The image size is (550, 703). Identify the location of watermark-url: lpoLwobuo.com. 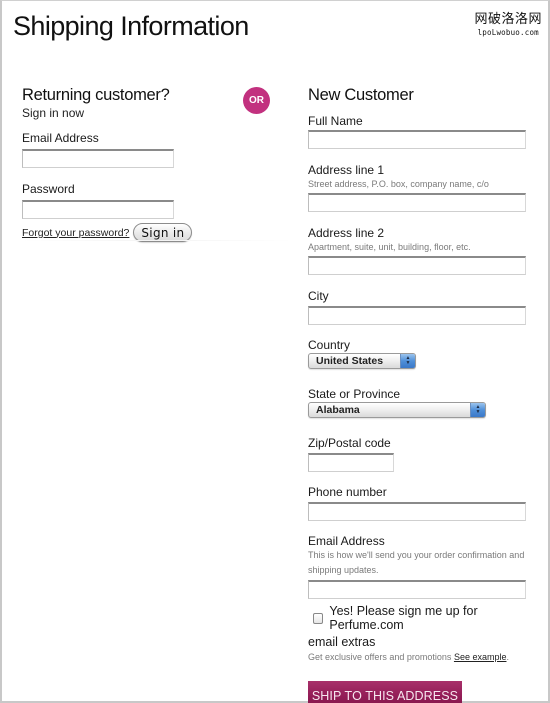
(508, 32).